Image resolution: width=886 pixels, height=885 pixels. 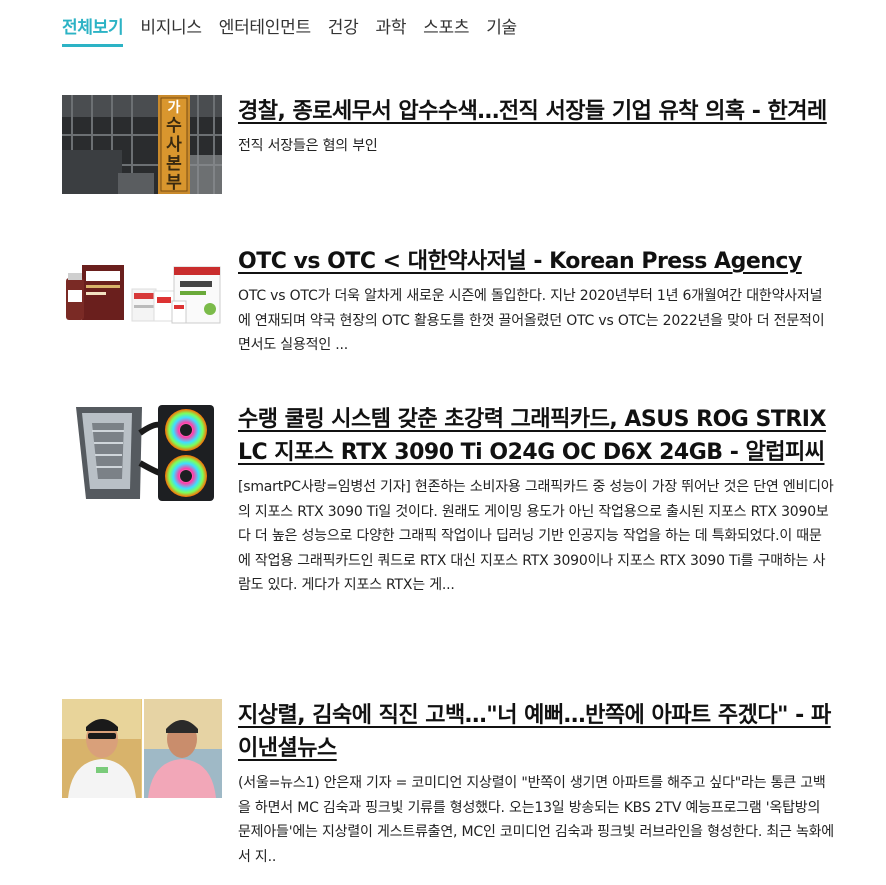 What do you see at coordinates (390, 31) in the screenshot?
I see `tab-science: 과학` at bounding box center [390, 31].